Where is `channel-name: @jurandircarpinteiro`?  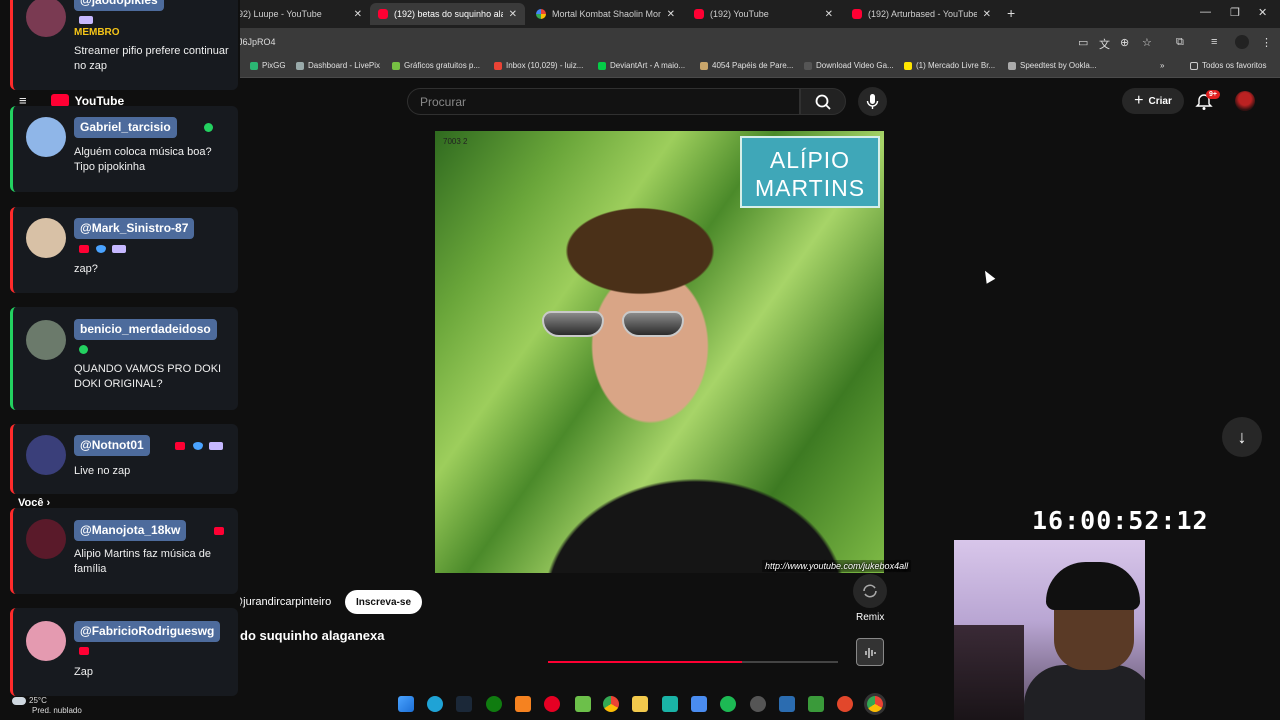
channel-name: @jurandircarpinteiro is located at coordinates (281, 602).